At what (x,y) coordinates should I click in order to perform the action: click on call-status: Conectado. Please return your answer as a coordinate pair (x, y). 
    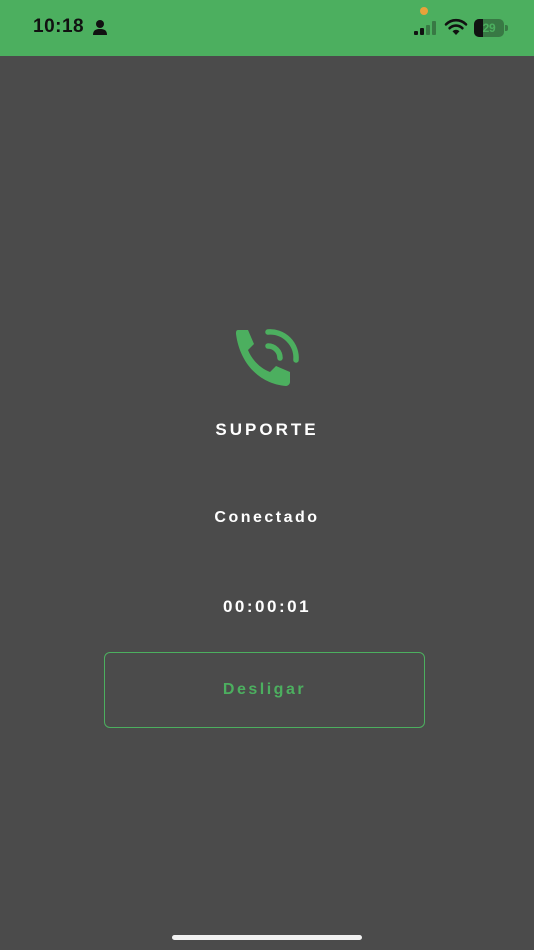
    Looking at the image, I should click on (267, 517).